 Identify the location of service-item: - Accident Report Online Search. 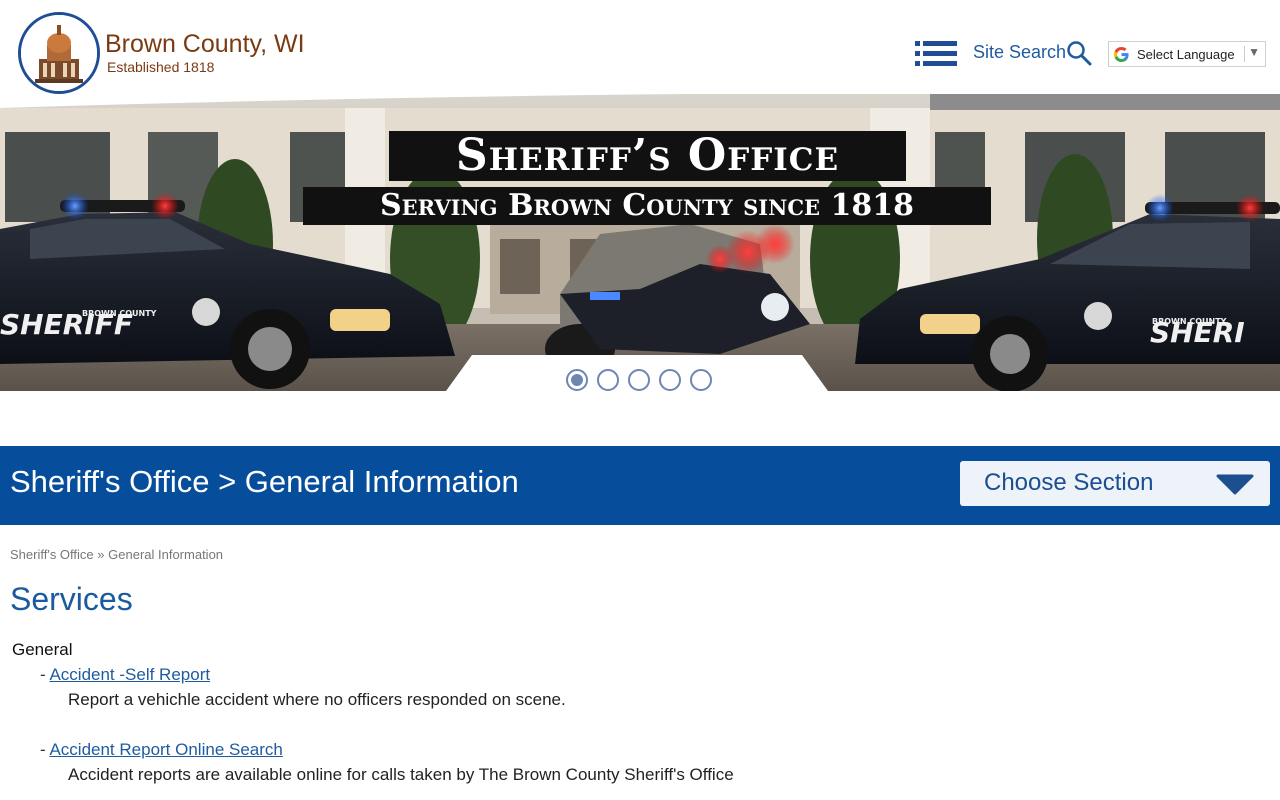
(161, 750).